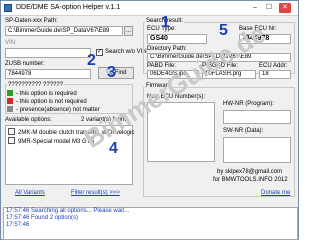 Image resolution: width=320 pixels, height=241 pixels. I want to click on legend-no-matter: - presence(absence) not matter, so click(53, 110).